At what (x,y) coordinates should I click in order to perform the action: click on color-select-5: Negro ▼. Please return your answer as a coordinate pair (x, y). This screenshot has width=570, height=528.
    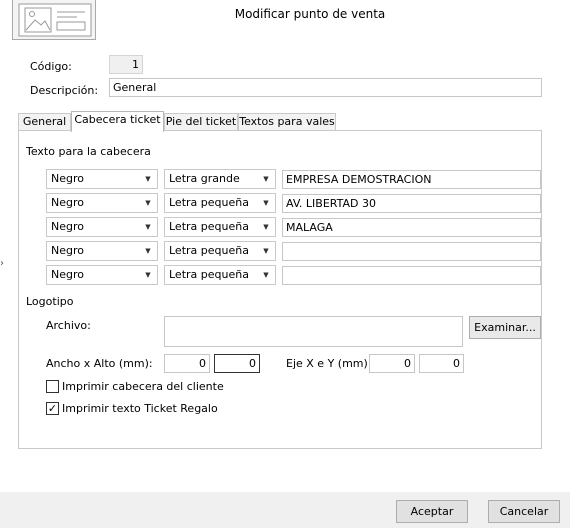
    Looking at the image, I should click on (102, 275).